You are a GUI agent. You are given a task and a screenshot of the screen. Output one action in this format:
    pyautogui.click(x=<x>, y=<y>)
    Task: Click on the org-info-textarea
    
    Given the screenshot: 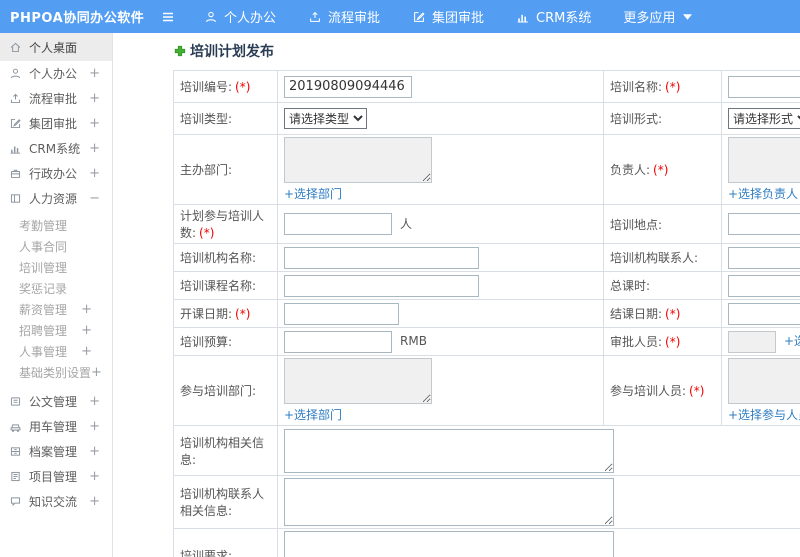 What is the action you would take?
    pyautogui.click(x=449, y=450)
    